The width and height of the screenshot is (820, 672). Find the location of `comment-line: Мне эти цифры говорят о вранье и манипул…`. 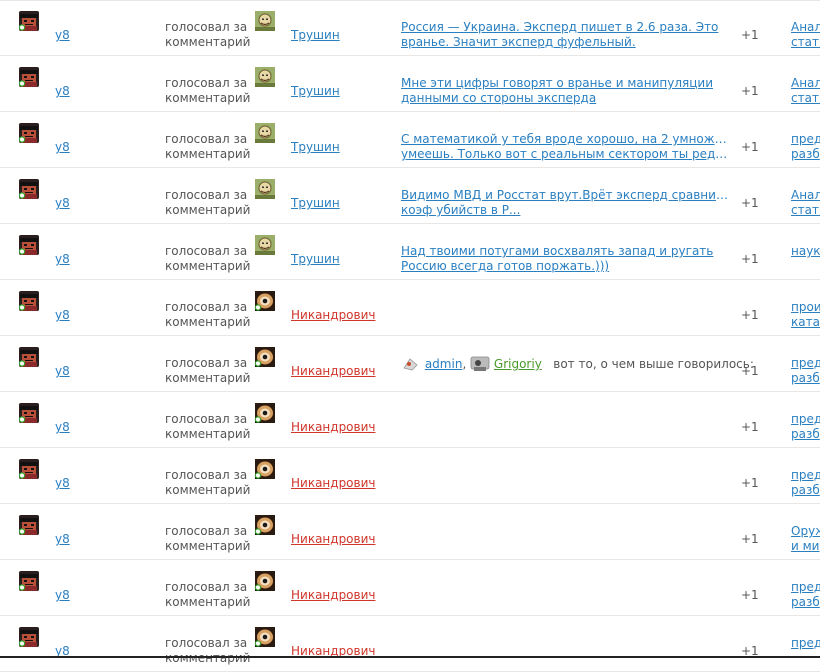

comment-line: Мне эти цифры говорят о вранье и манипул… is located at coordinates (557, 83).